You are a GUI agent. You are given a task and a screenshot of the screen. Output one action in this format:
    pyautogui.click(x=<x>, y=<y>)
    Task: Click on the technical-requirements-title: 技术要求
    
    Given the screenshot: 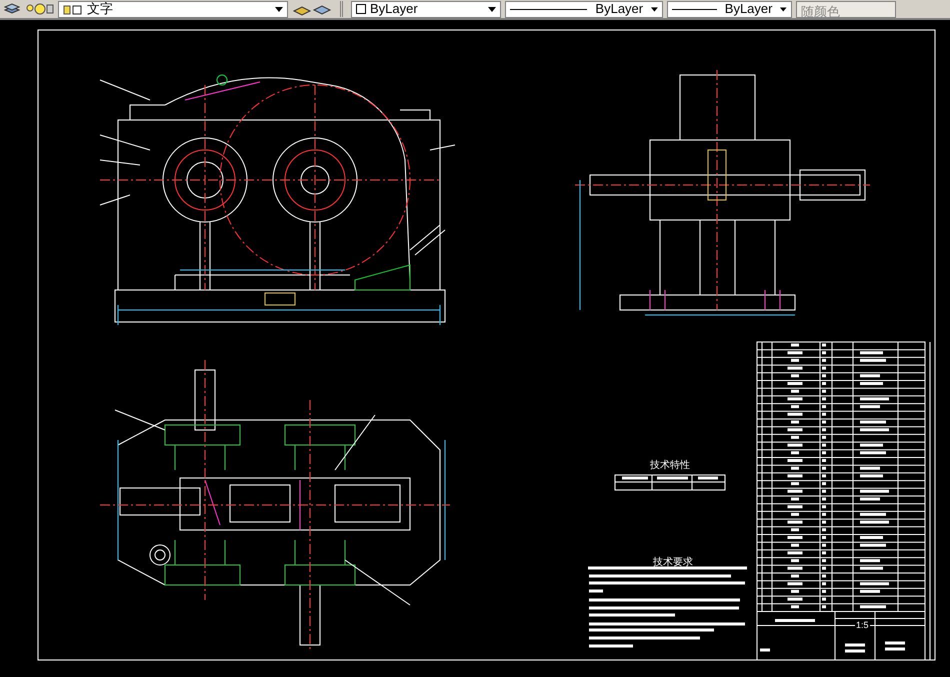 What is the action you would take?
    pyautogui.click(x=673, y=563)
    